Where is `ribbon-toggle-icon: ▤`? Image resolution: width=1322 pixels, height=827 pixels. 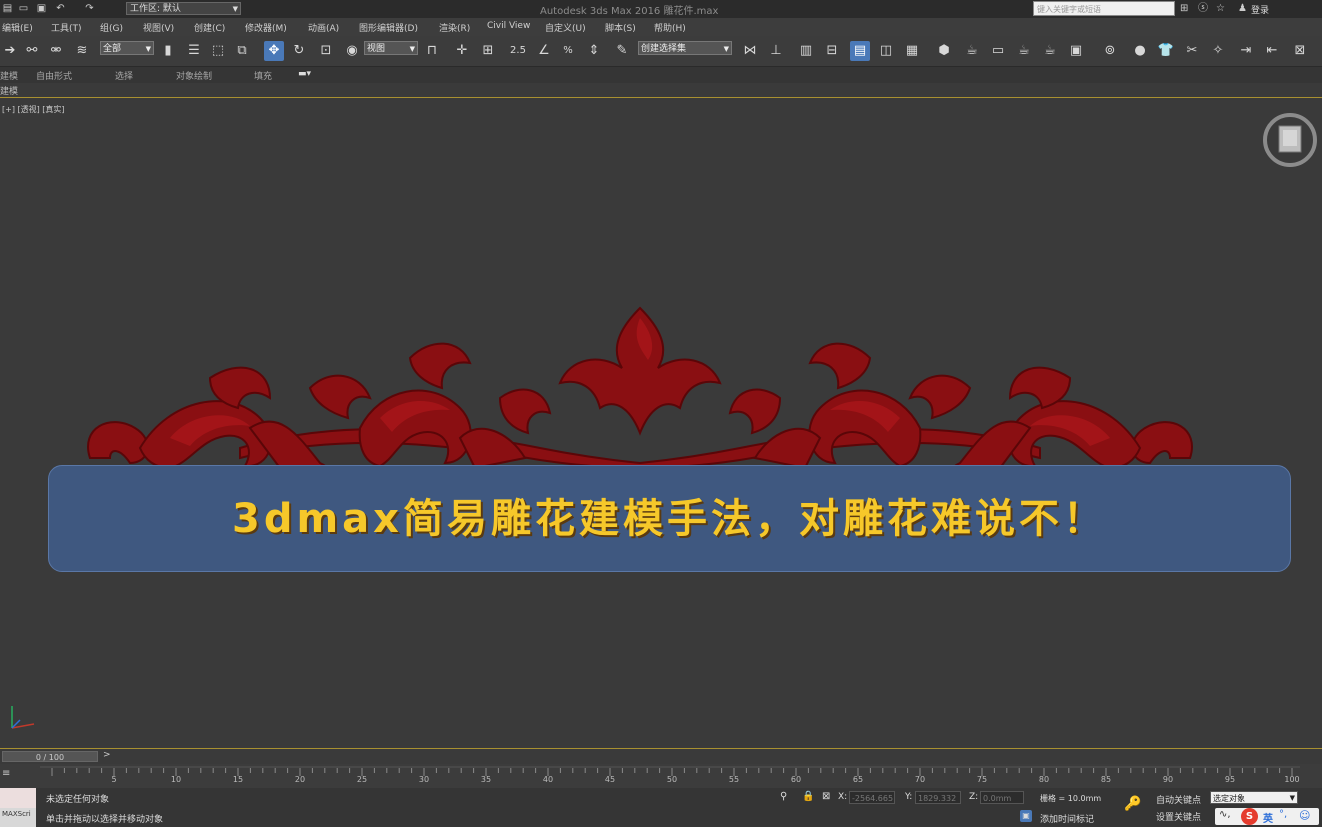
ribbon-toggle-icon: ▤ is located at coordinates (860, 51).